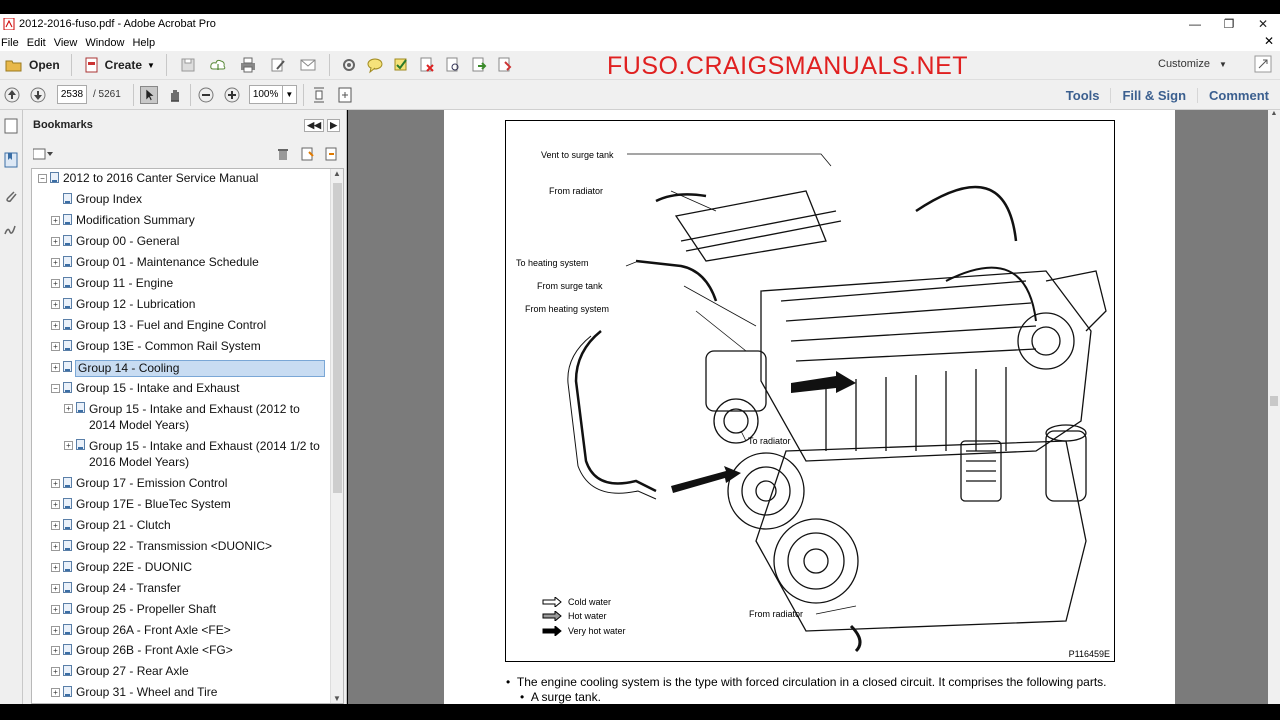 This screenshot has height=720, width=1280. I want to click on fit-page-icon, so click(345, 95).